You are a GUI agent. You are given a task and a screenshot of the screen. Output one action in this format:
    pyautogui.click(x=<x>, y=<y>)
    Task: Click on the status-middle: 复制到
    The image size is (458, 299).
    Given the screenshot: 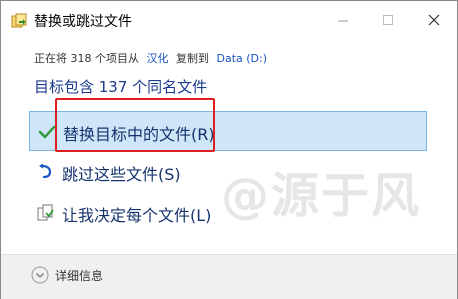 What is the action you would take?
    pyautogui.click(x=192, y=58)
    